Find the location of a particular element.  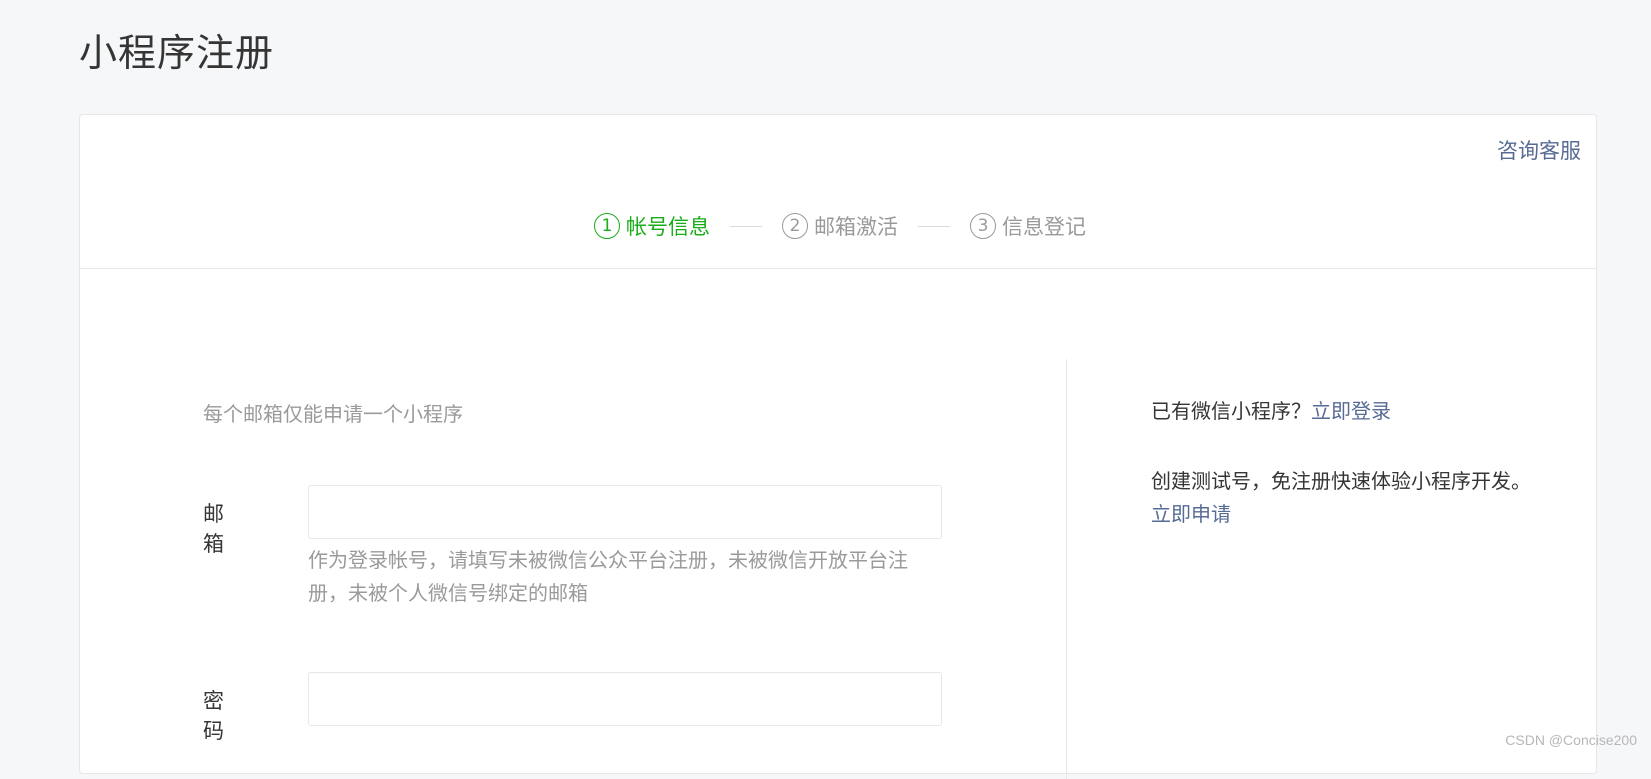

step-email-activation: 2 邮箱激活 is located at coordinates (840, 226).